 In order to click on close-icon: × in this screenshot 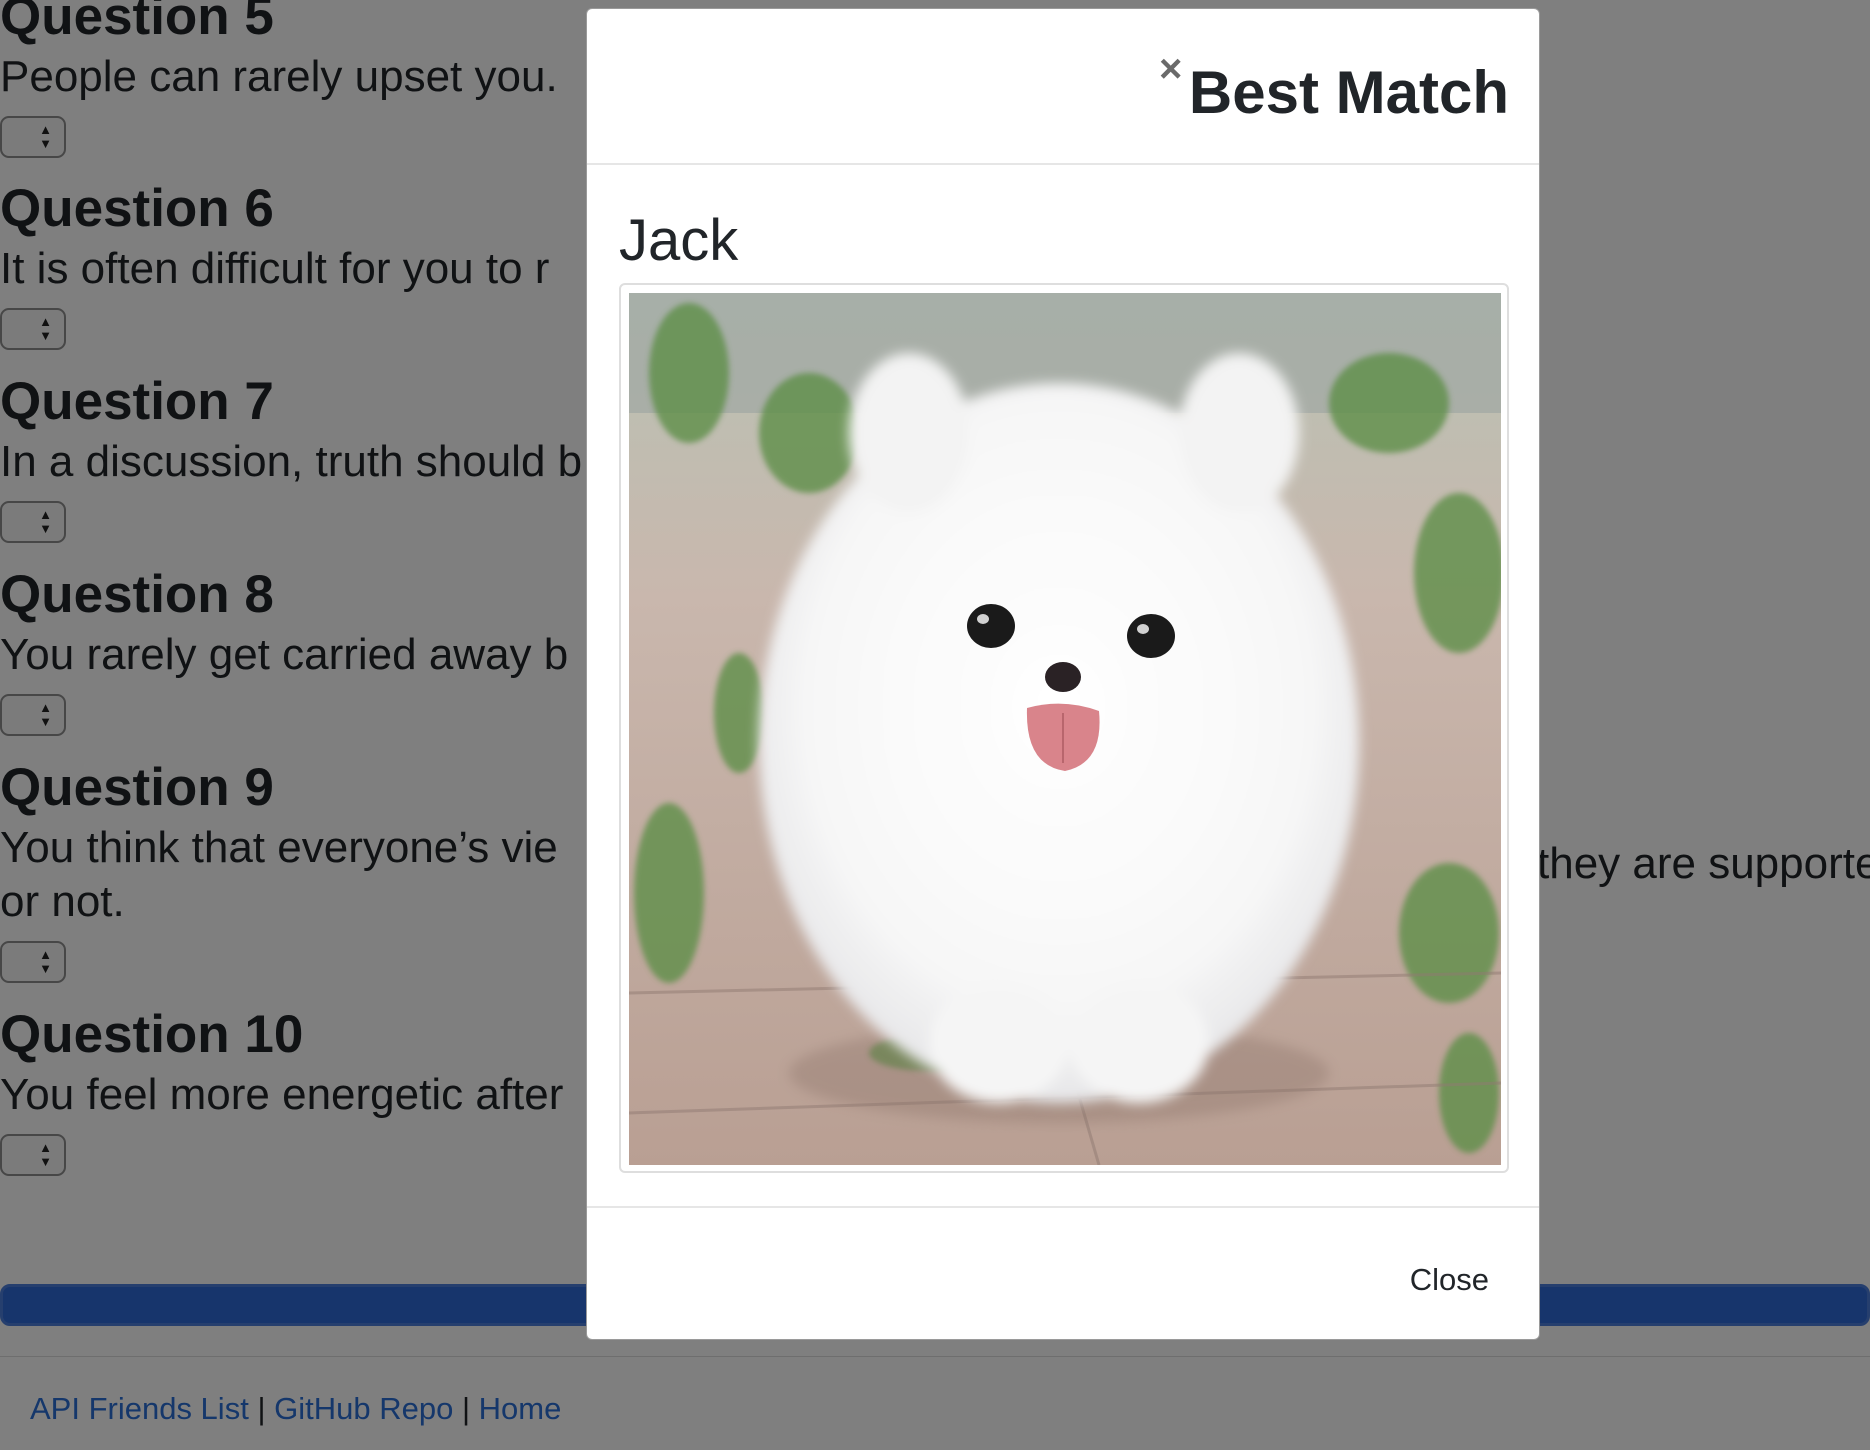, I will do `click(1170, 69)`.